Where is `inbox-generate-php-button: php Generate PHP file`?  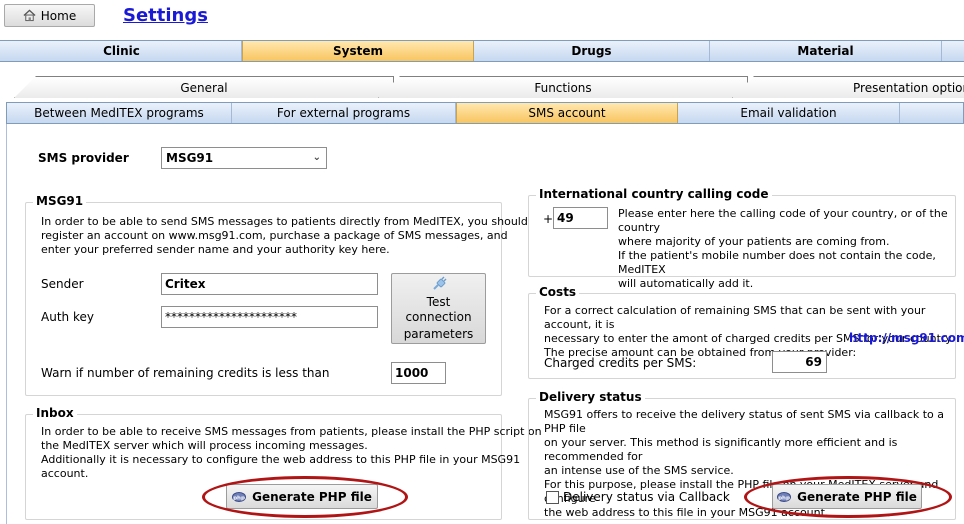
inbox-generate-php-button: php Generate PHP file is located at coordinates (302, 496).